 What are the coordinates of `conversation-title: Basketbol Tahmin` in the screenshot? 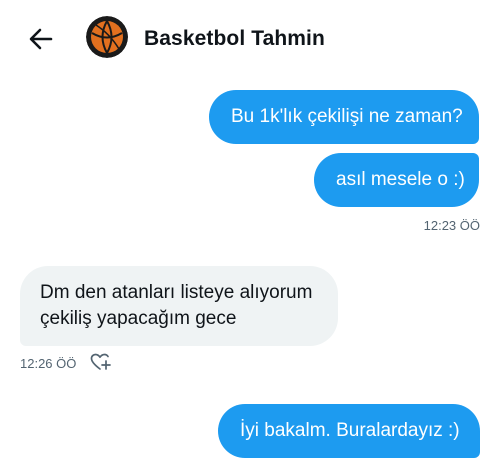 It's located at (234, 39).